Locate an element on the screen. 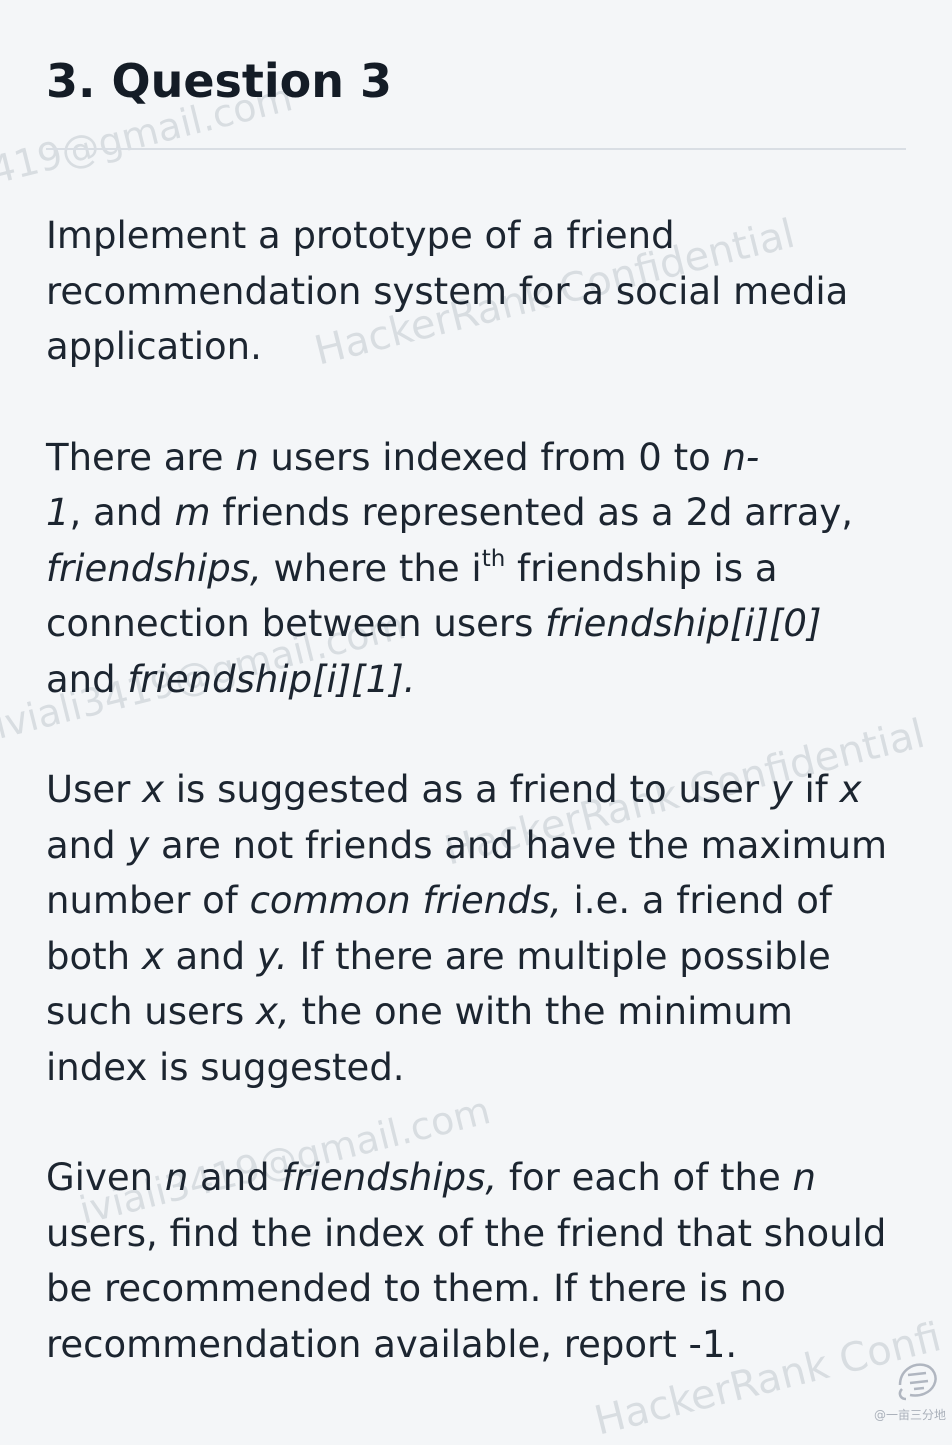 Image resolution: width=952 pixels, height=1445 pixels. question-title: 3. Question 3 is located at coordinates (219, 81).